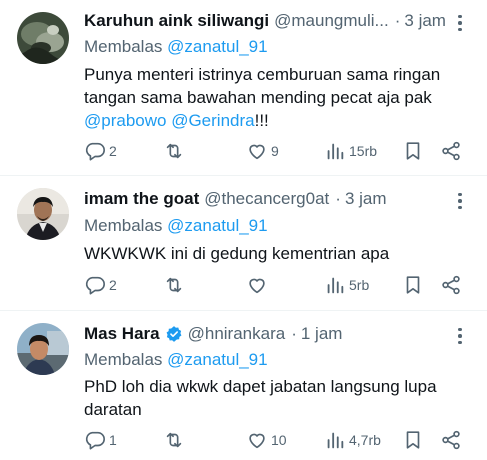  What do you see at coordinates (359, 285) in the screenshot?
I see `views-count: 5rb` at bounding box center [359, 285].